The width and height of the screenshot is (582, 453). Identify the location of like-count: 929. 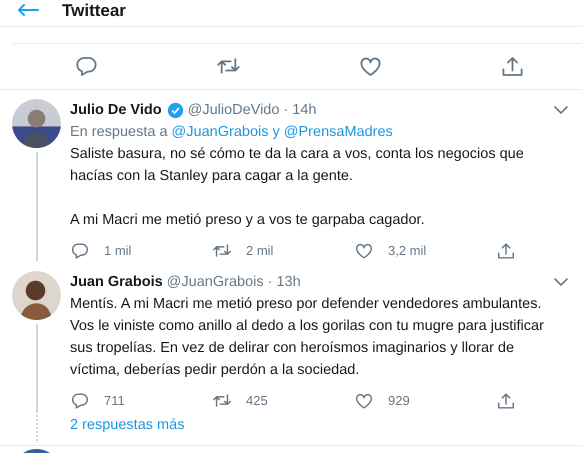
(399, 401).